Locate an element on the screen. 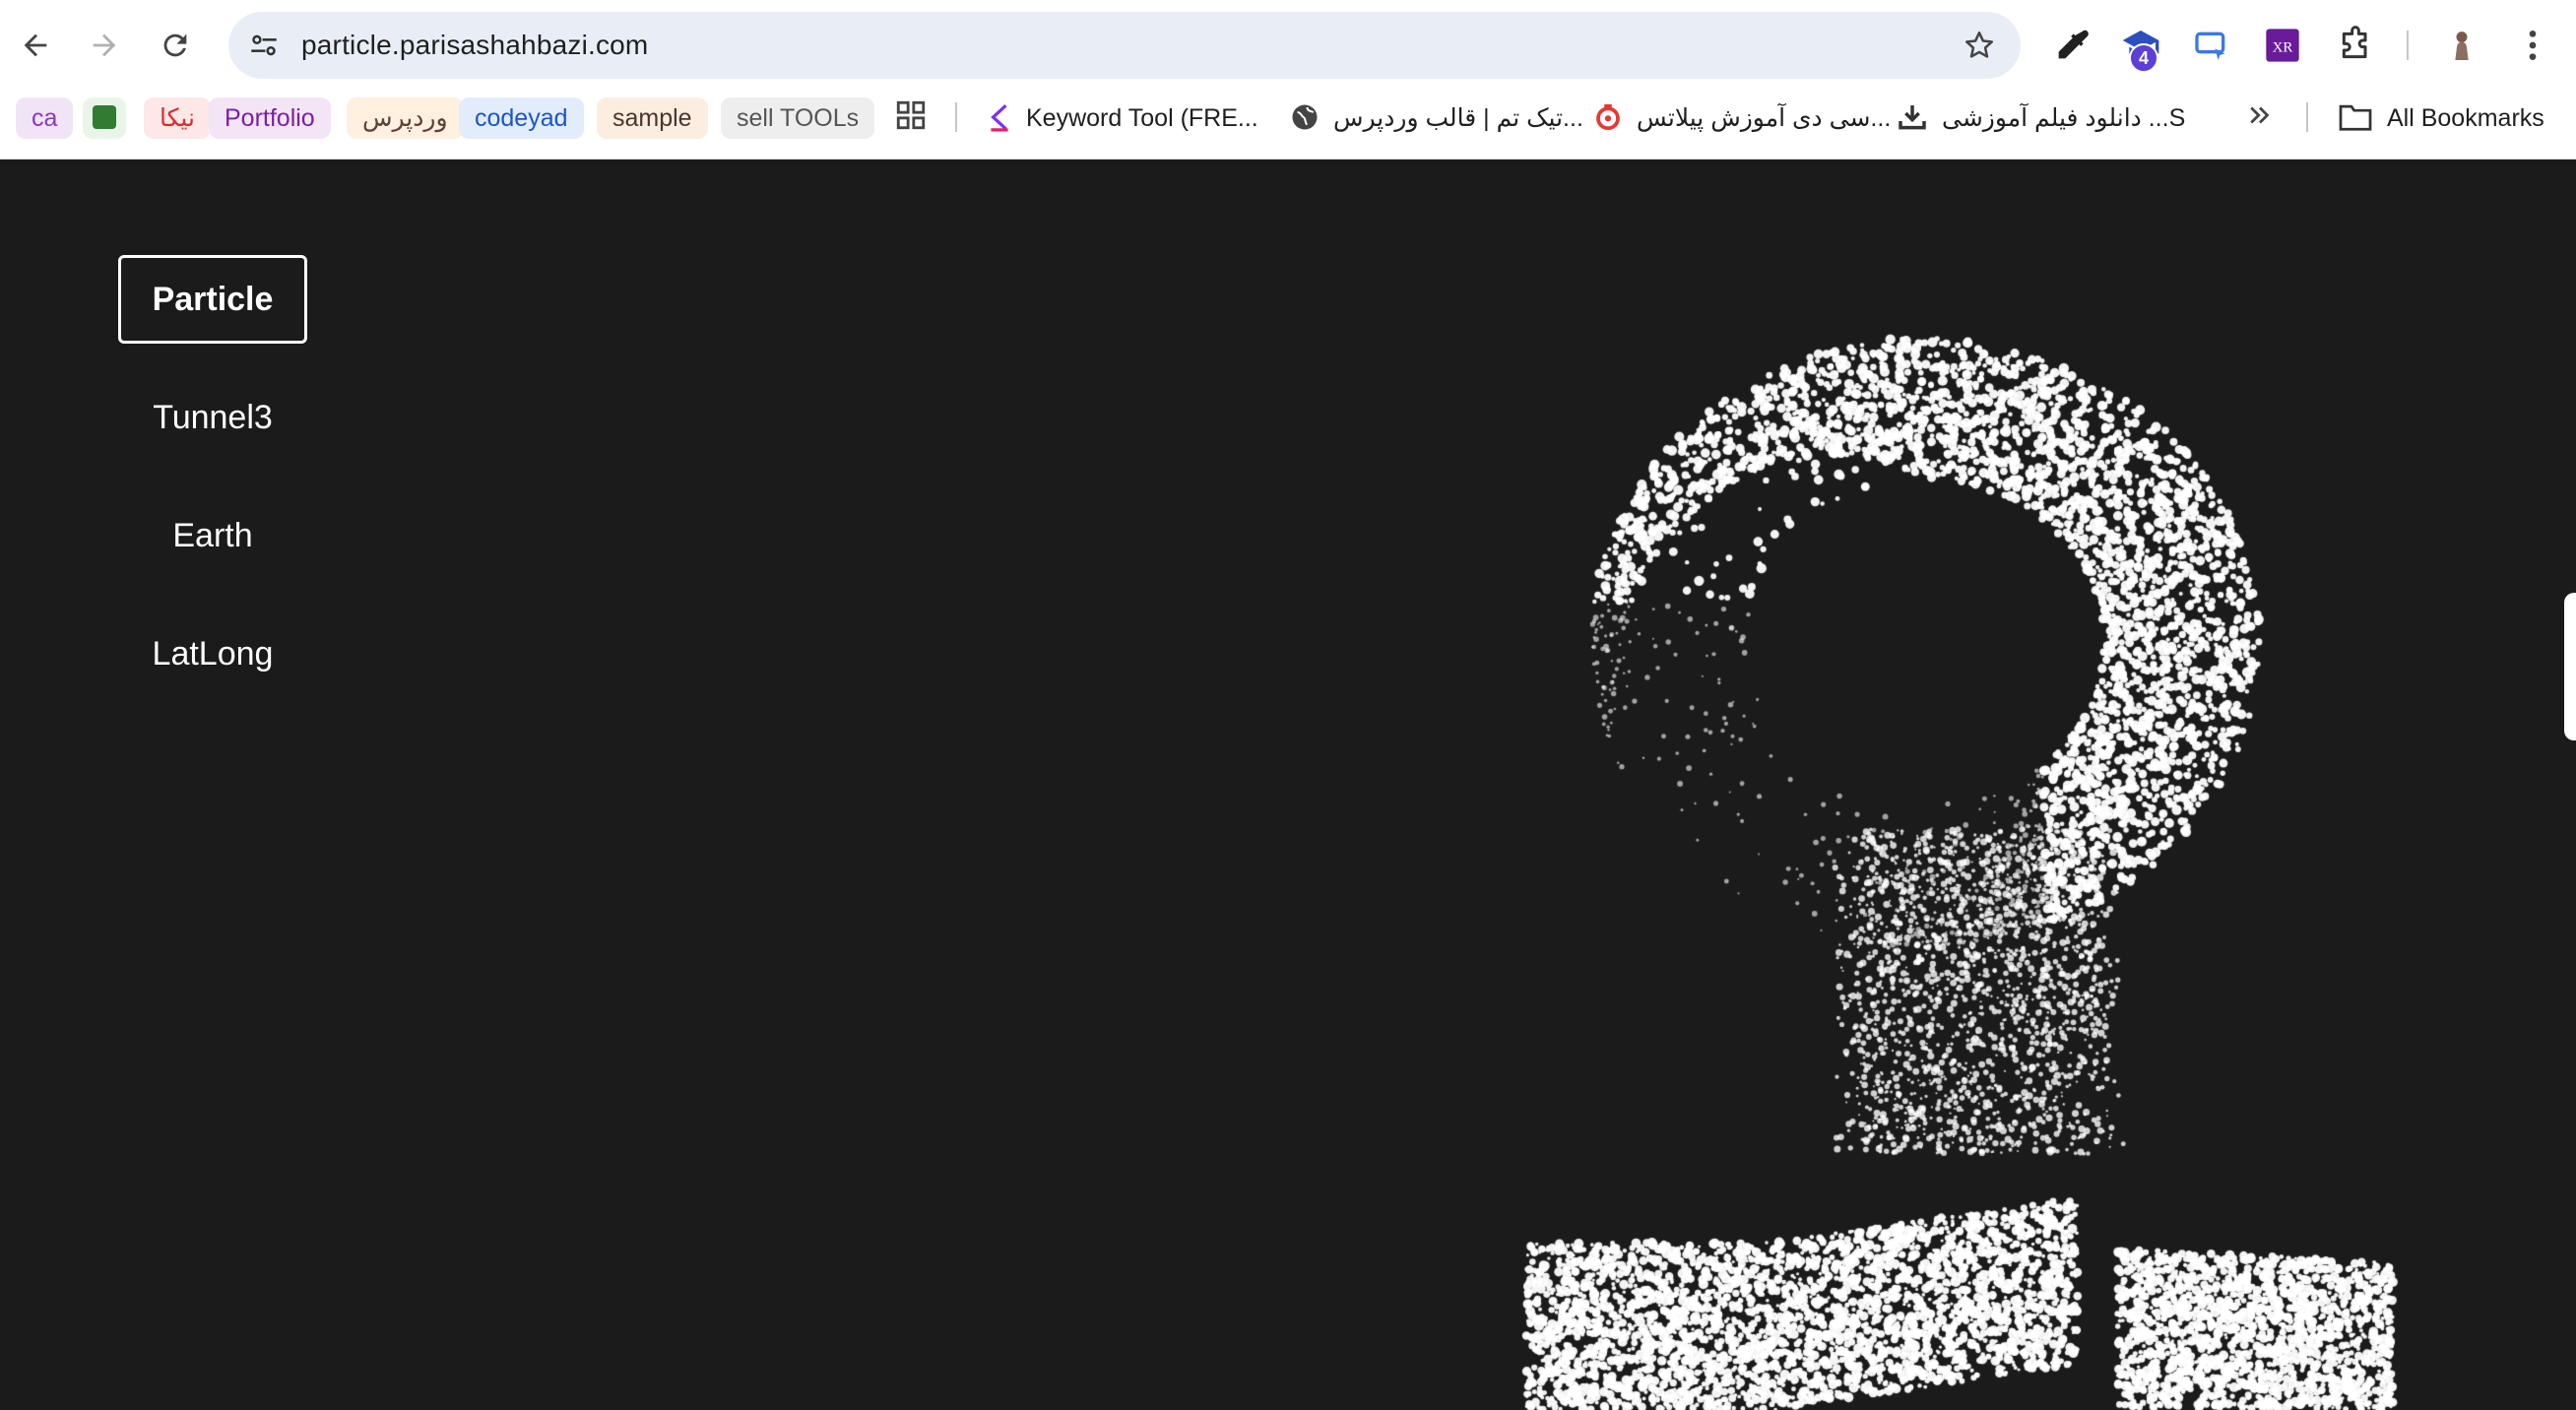 This screenshot has width=2576, height=1410. profile-avatar is located at coordinates (2461, 45).